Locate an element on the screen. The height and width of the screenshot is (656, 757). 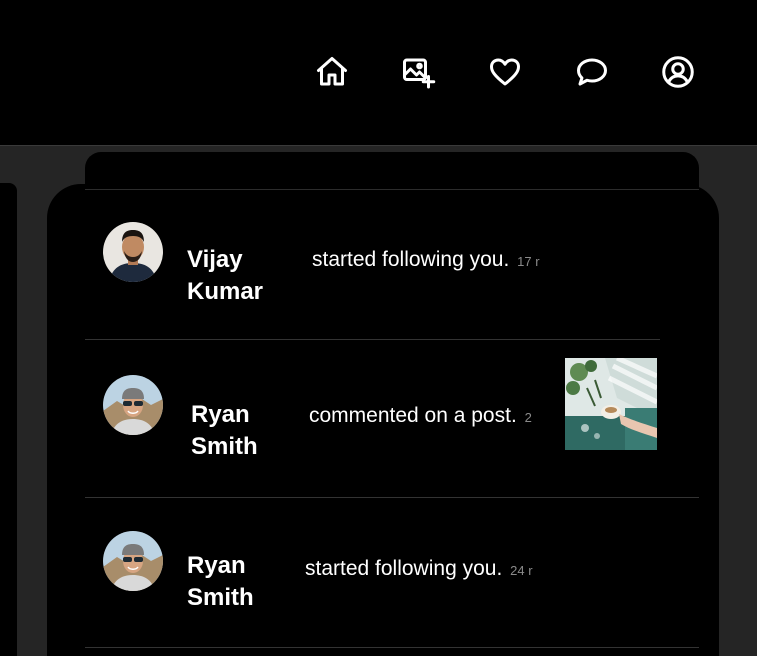
divider is located at coordinates (392, 647).